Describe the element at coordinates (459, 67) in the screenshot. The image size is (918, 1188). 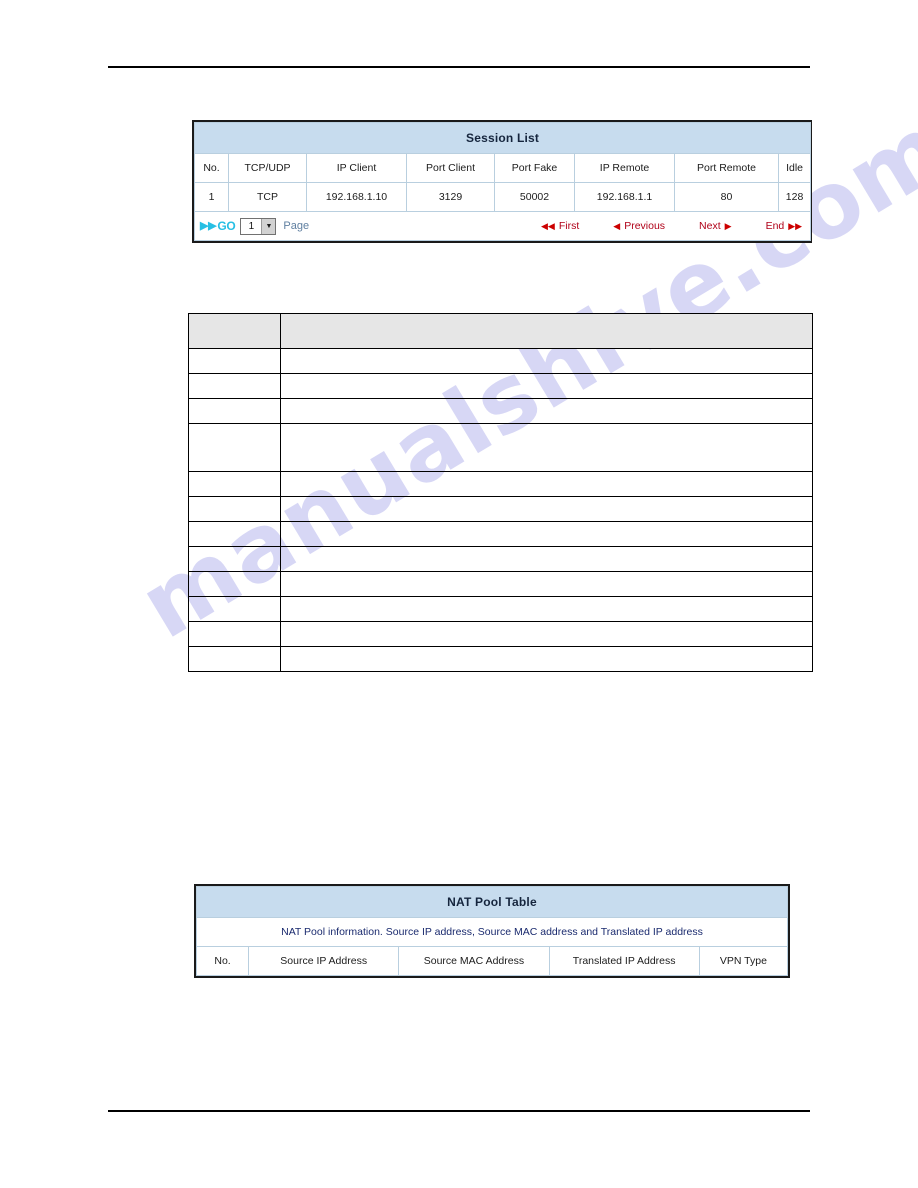
I see `page-header-rule` at that location.